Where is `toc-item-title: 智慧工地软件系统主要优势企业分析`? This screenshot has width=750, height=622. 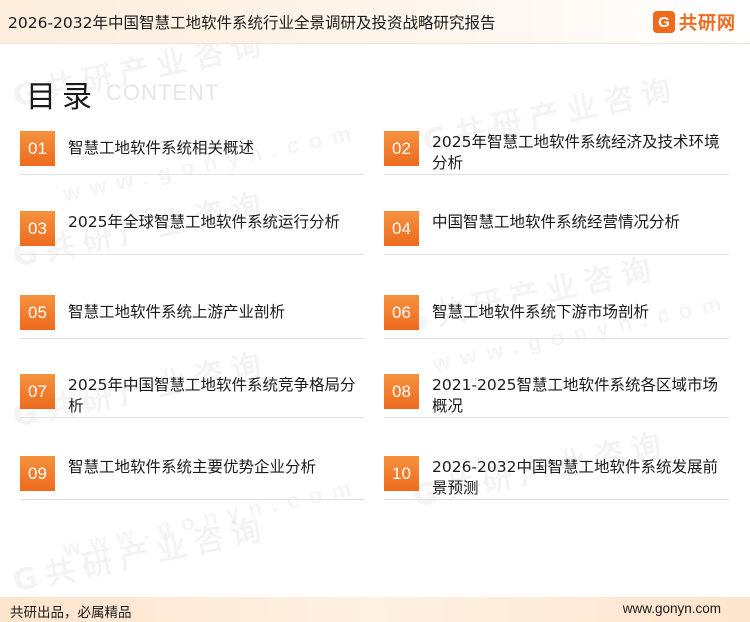 toc-item-title: 智慧工地软件系统主要优势企业分析 is located at coordinates (192, 467).